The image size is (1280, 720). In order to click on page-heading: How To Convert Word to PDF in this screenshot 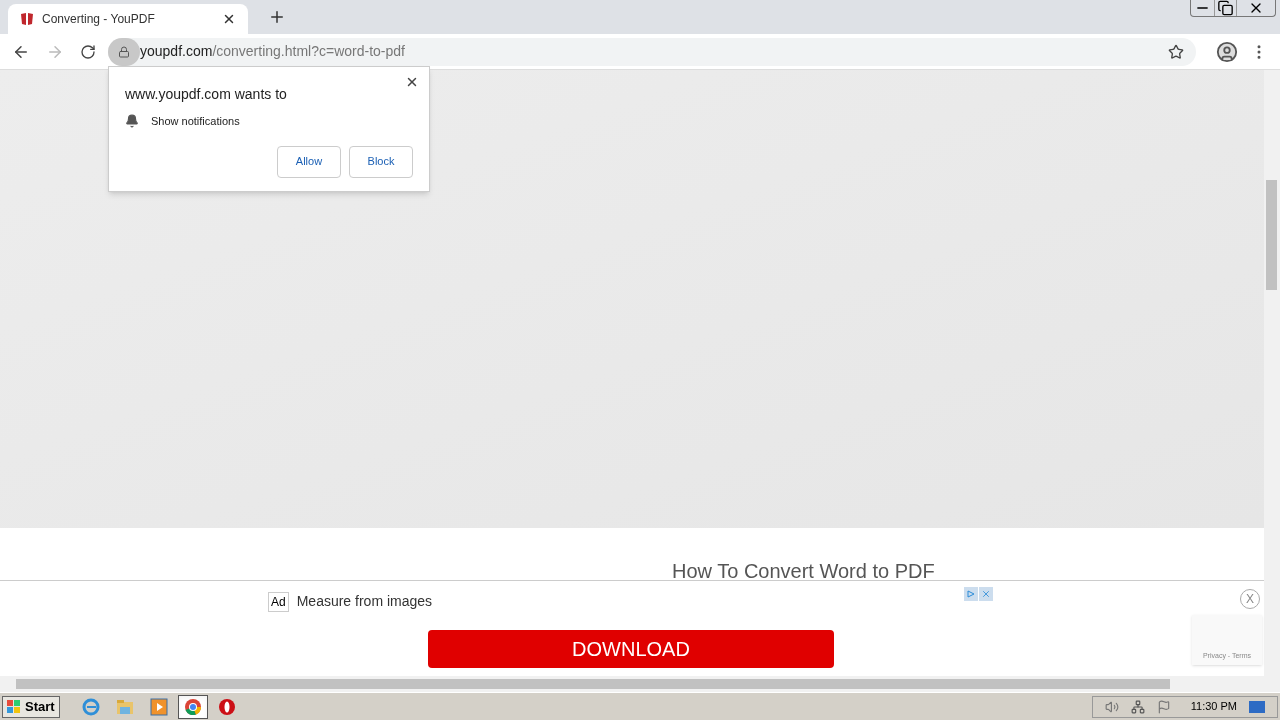, I will do `click(803, 571)`.